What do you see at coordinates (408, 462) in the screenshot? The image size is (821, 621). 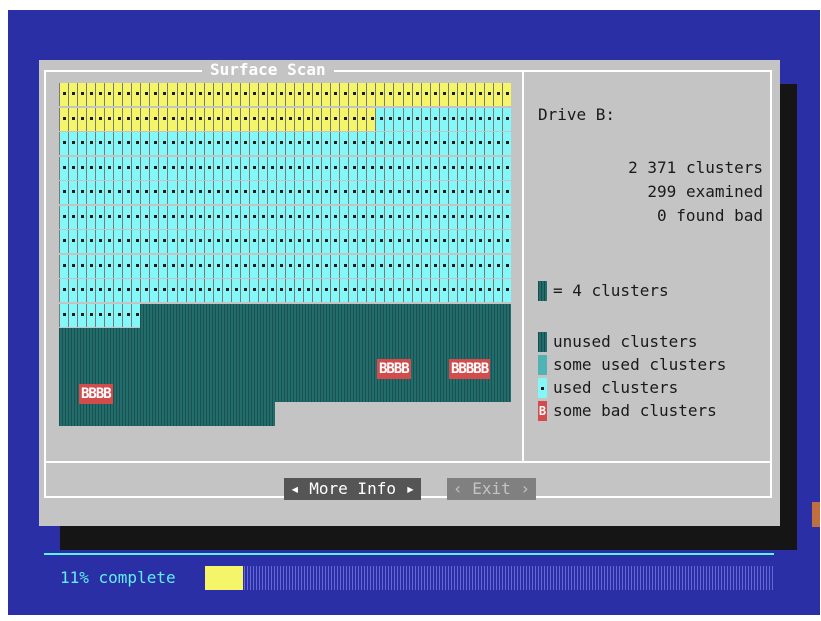 I see `horizontal-divider` at bounding box center [408, 462].